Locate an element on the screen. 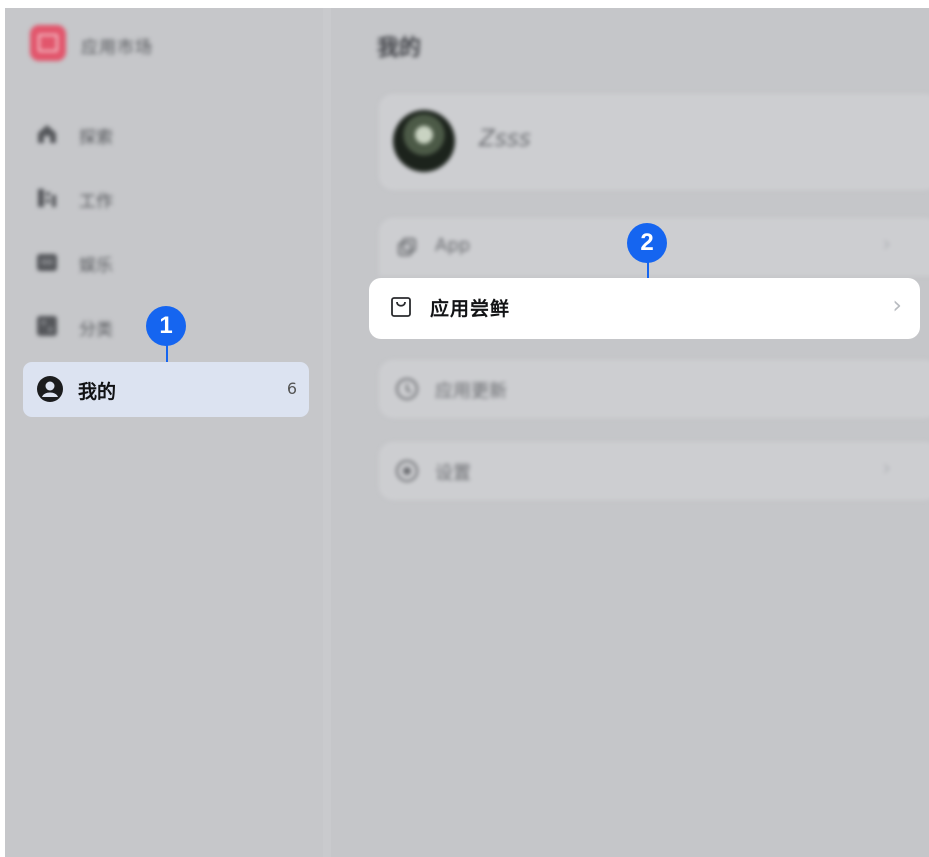 The height and width of the screenshot is (857, 929). count-badge: 6 is located at coordinates (291, 388).